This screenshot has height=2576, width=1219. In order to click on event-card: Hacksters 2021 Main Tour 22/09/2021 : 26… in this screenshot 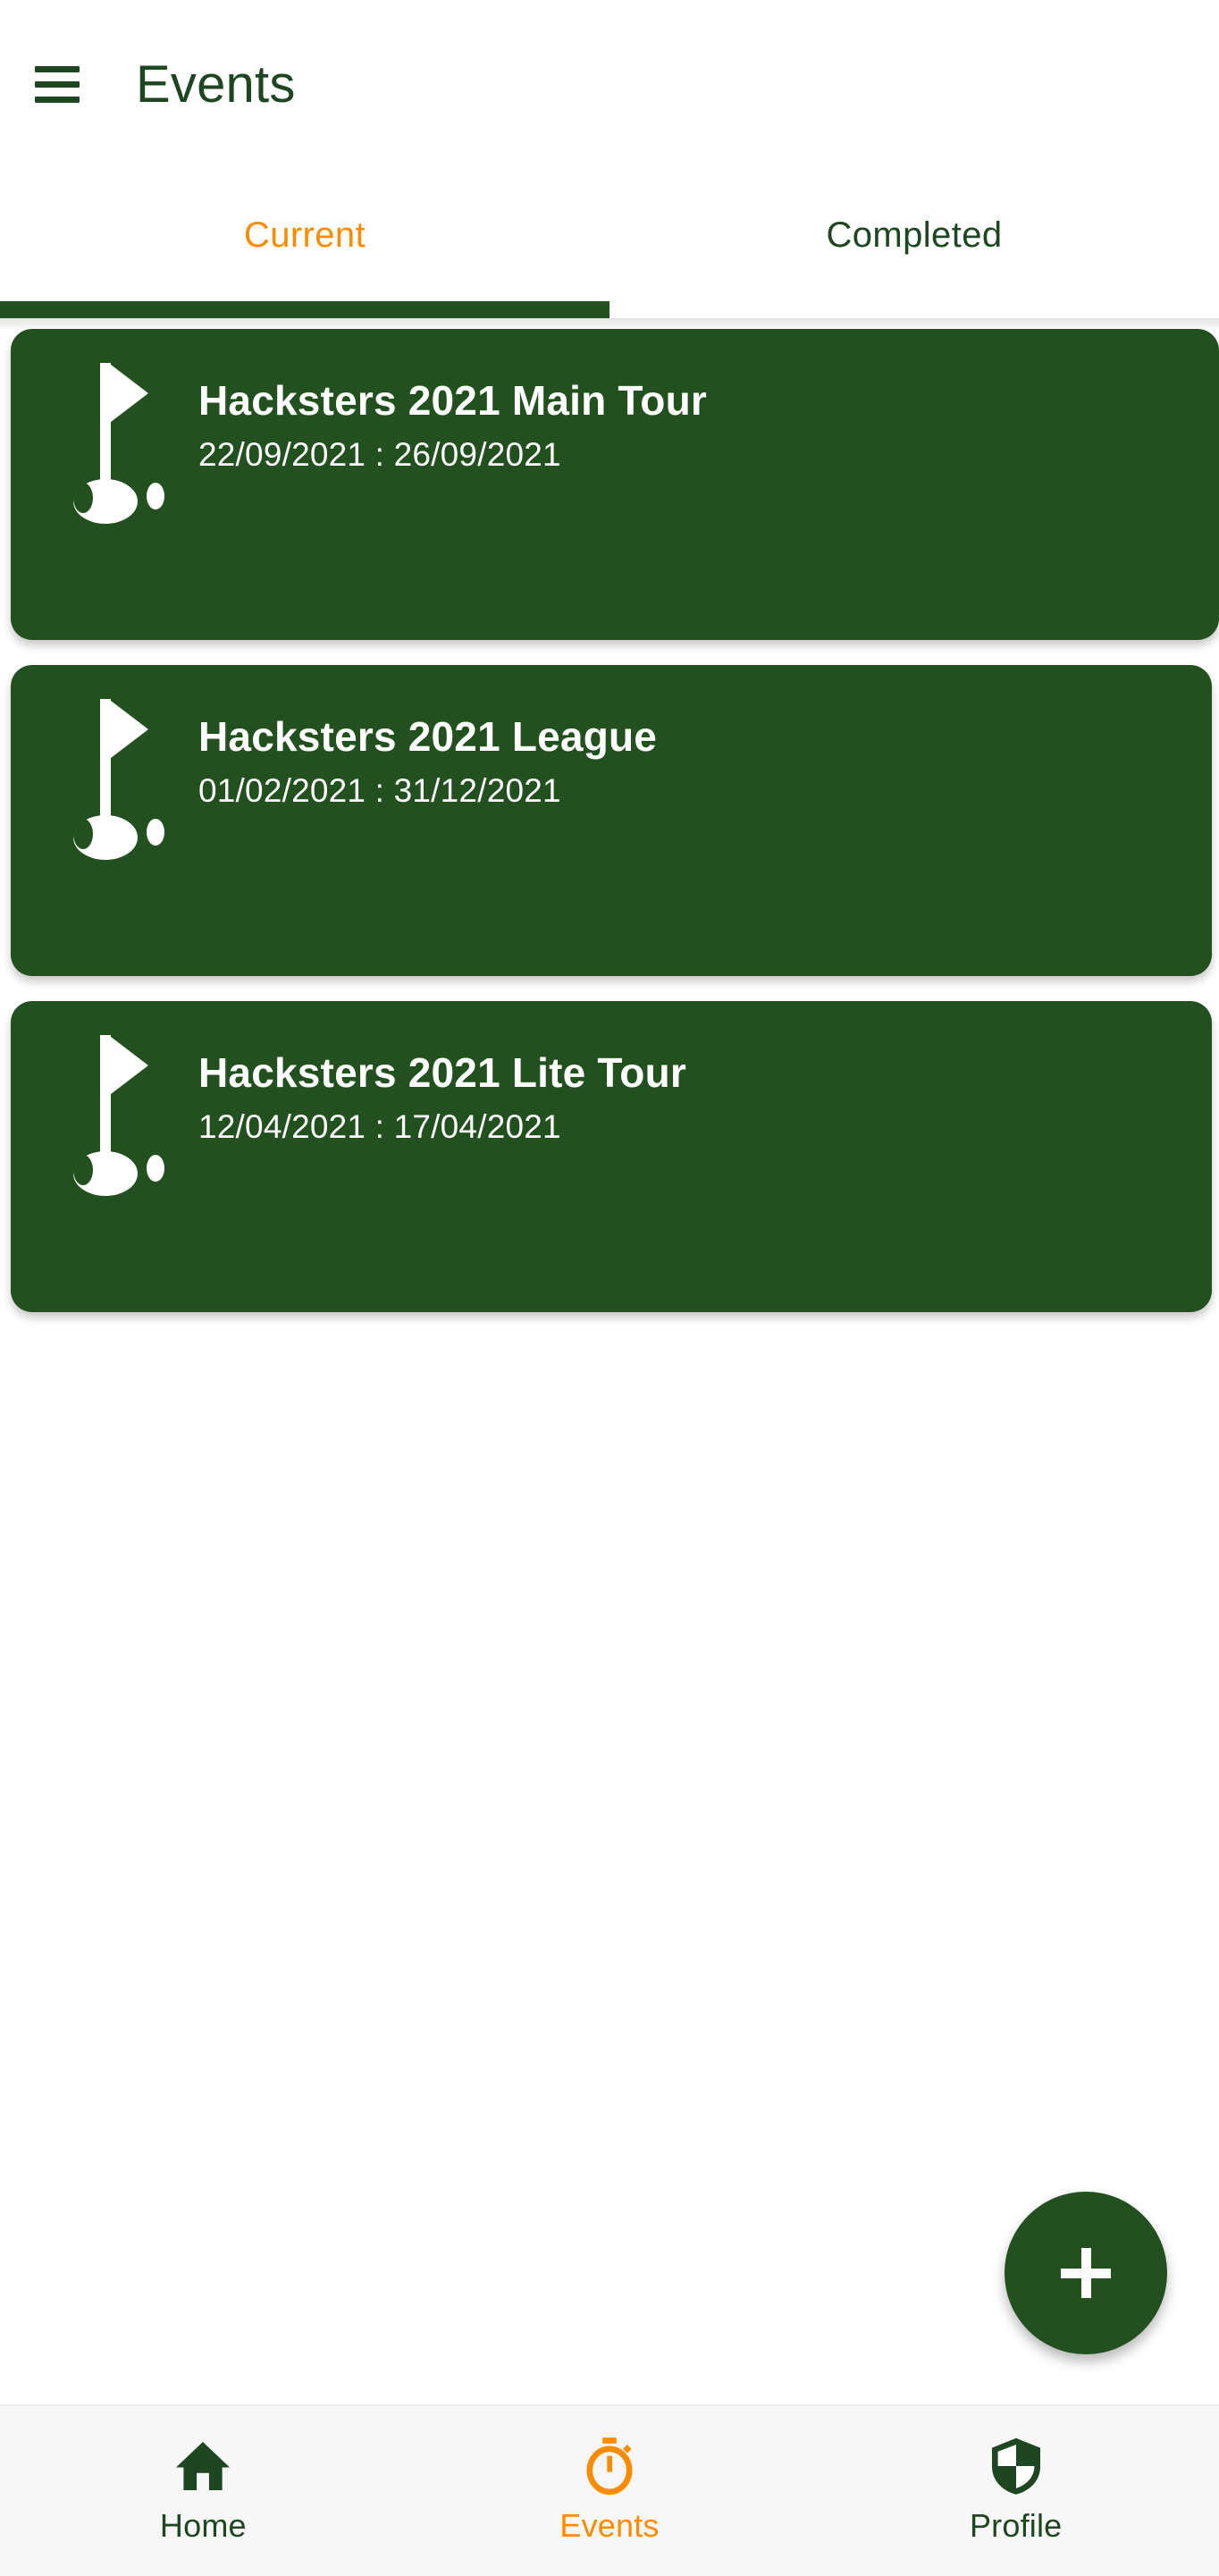, I will do `click(615, 485)`.